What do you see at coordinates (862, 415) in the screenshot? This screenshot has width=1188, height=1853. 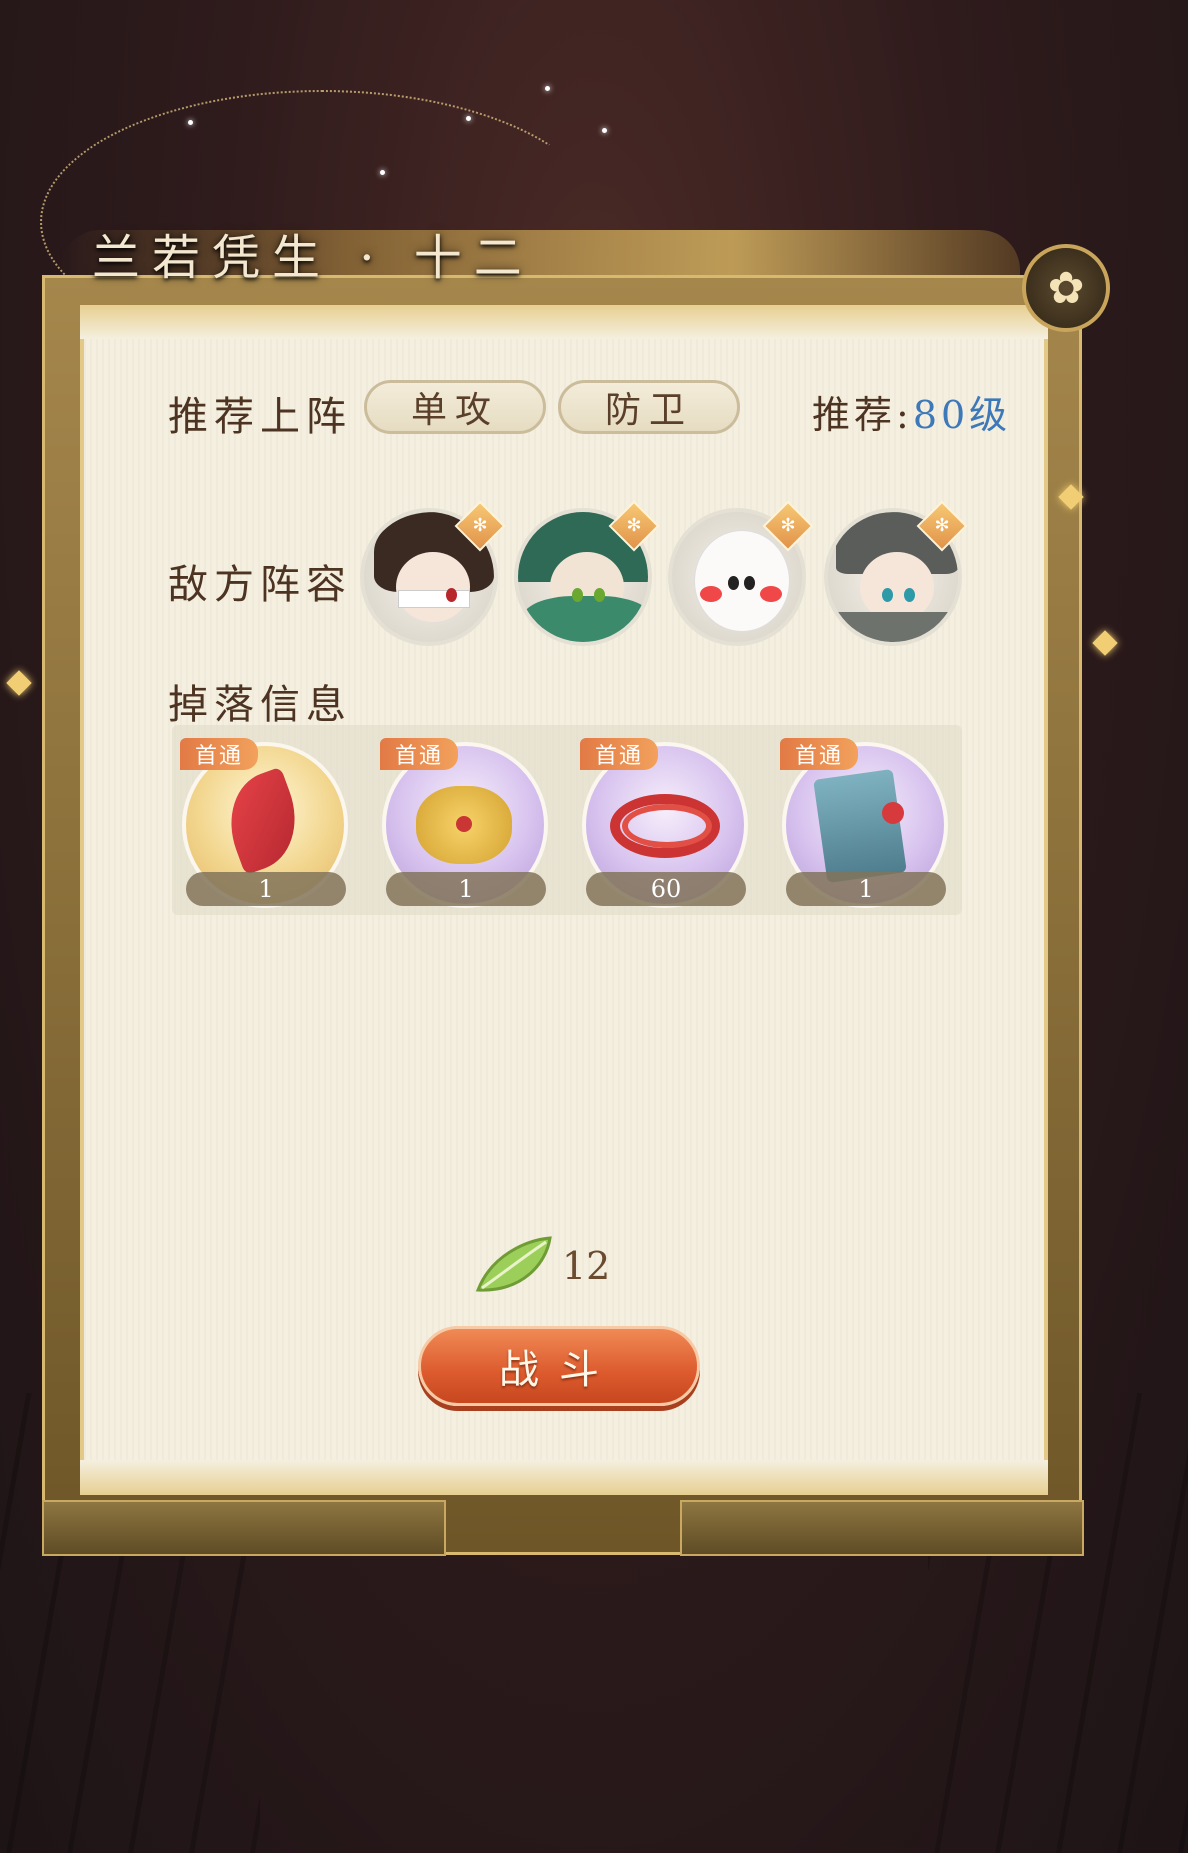 I see `recommended-level-label: 推荐:` at bounding box center [862, 415].